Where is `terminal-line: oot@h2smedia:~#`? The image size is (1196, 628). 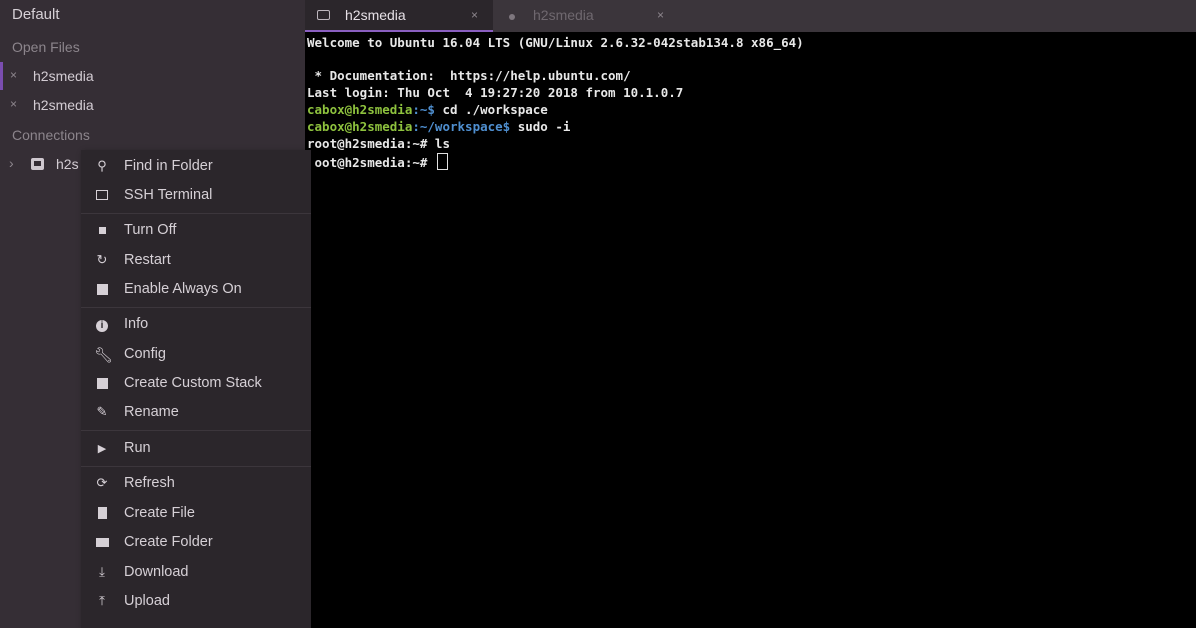 terminal-line: oot@h2smedia:~# is located at coordinates (377, 161).